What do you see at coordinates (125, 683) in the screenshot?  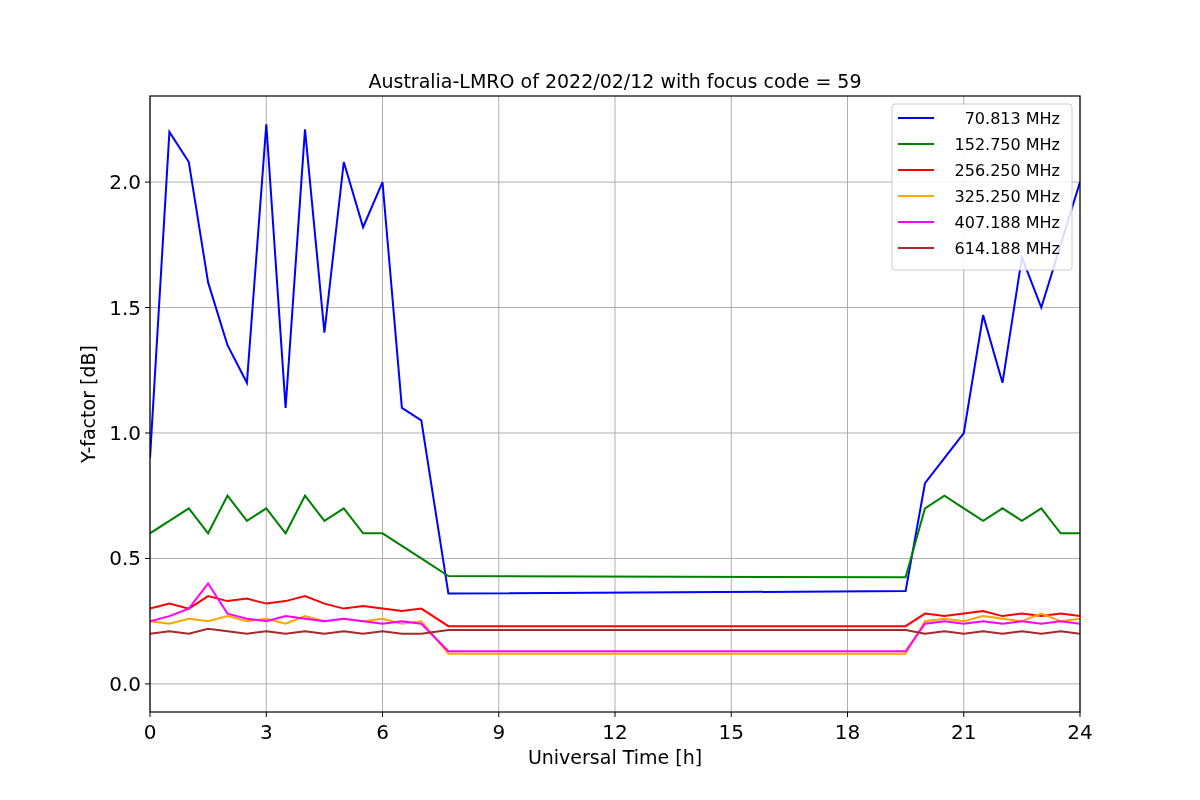 I see `tick-label: 0.0` at bounding box center [125, 683].